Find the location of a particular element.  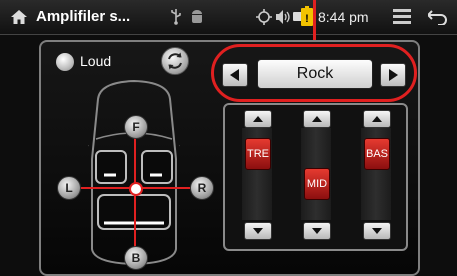

back-icon is located at coordinates (438, 17).